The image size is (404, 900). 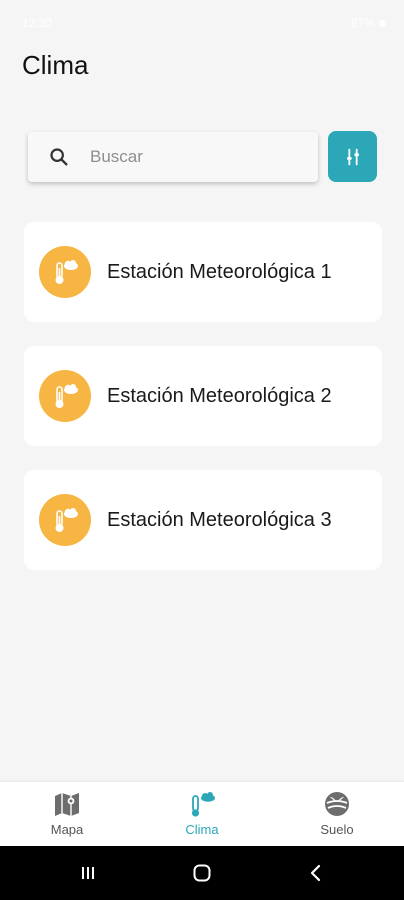 I want to click on nav-item-clima: Clima, so click(x=202, y=814).